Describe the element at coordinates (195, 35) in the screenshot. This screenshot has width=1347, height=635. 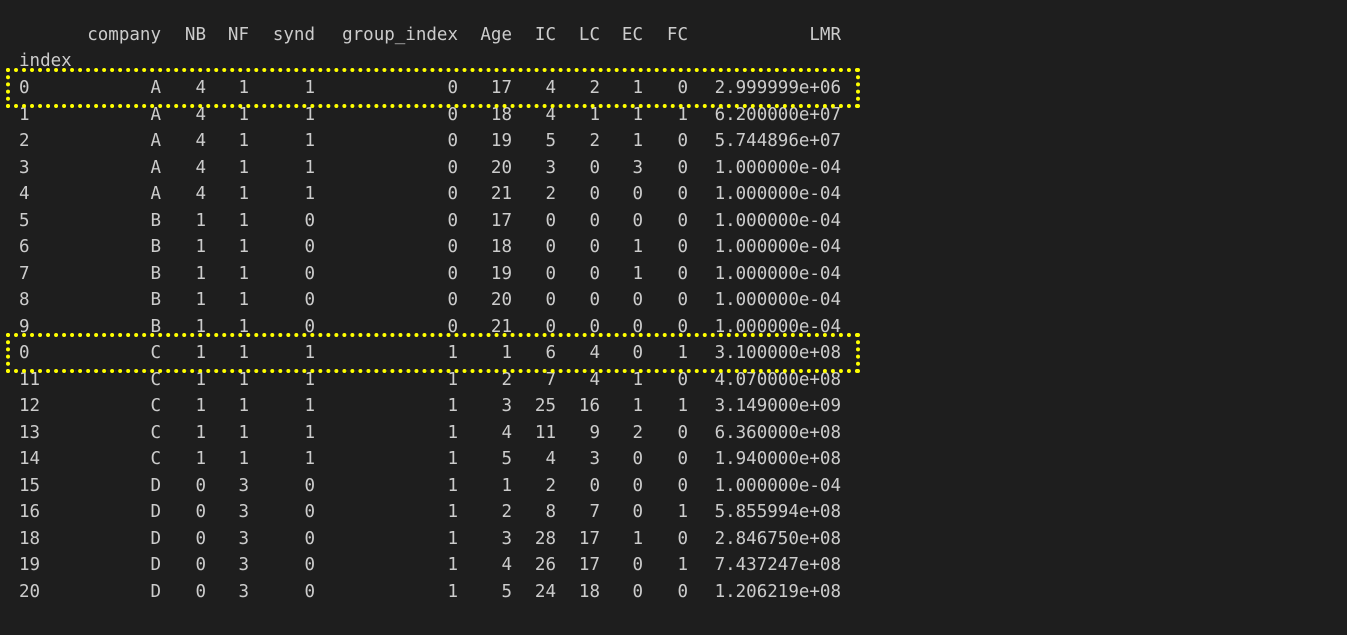
I see `column-header-nb: NB` at that location.